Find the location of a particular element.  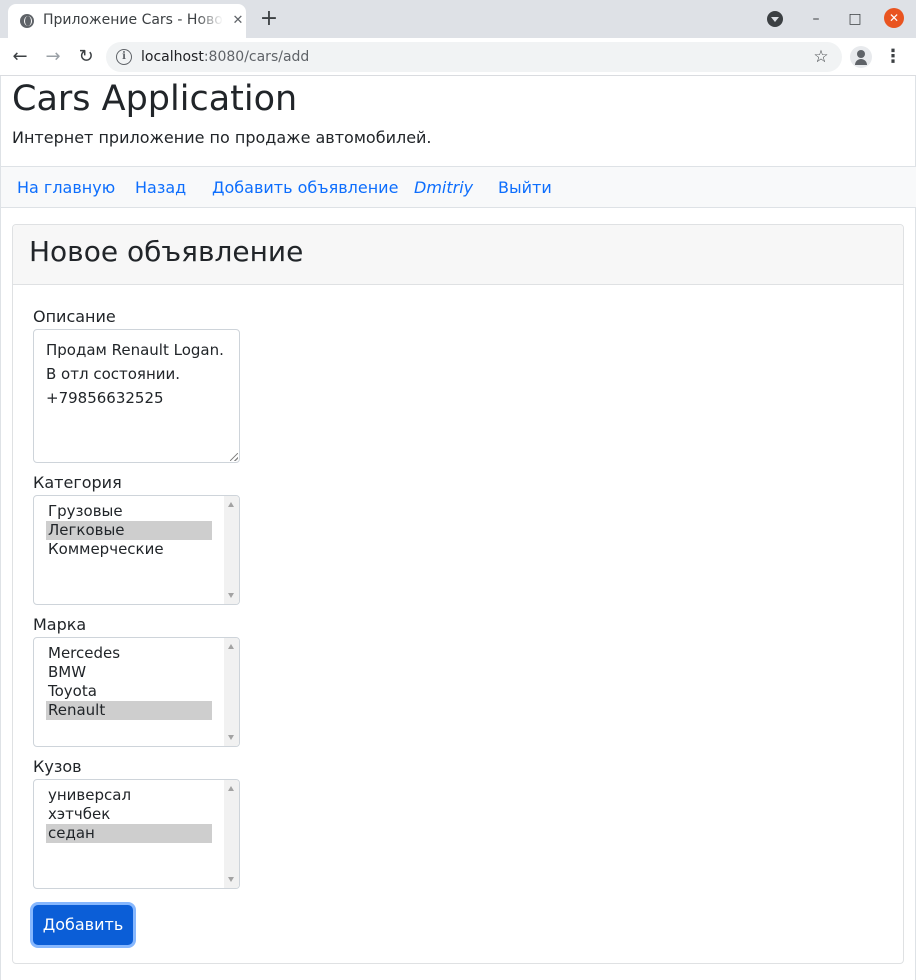

category-label: Категория is located at coordinates (77, 482).